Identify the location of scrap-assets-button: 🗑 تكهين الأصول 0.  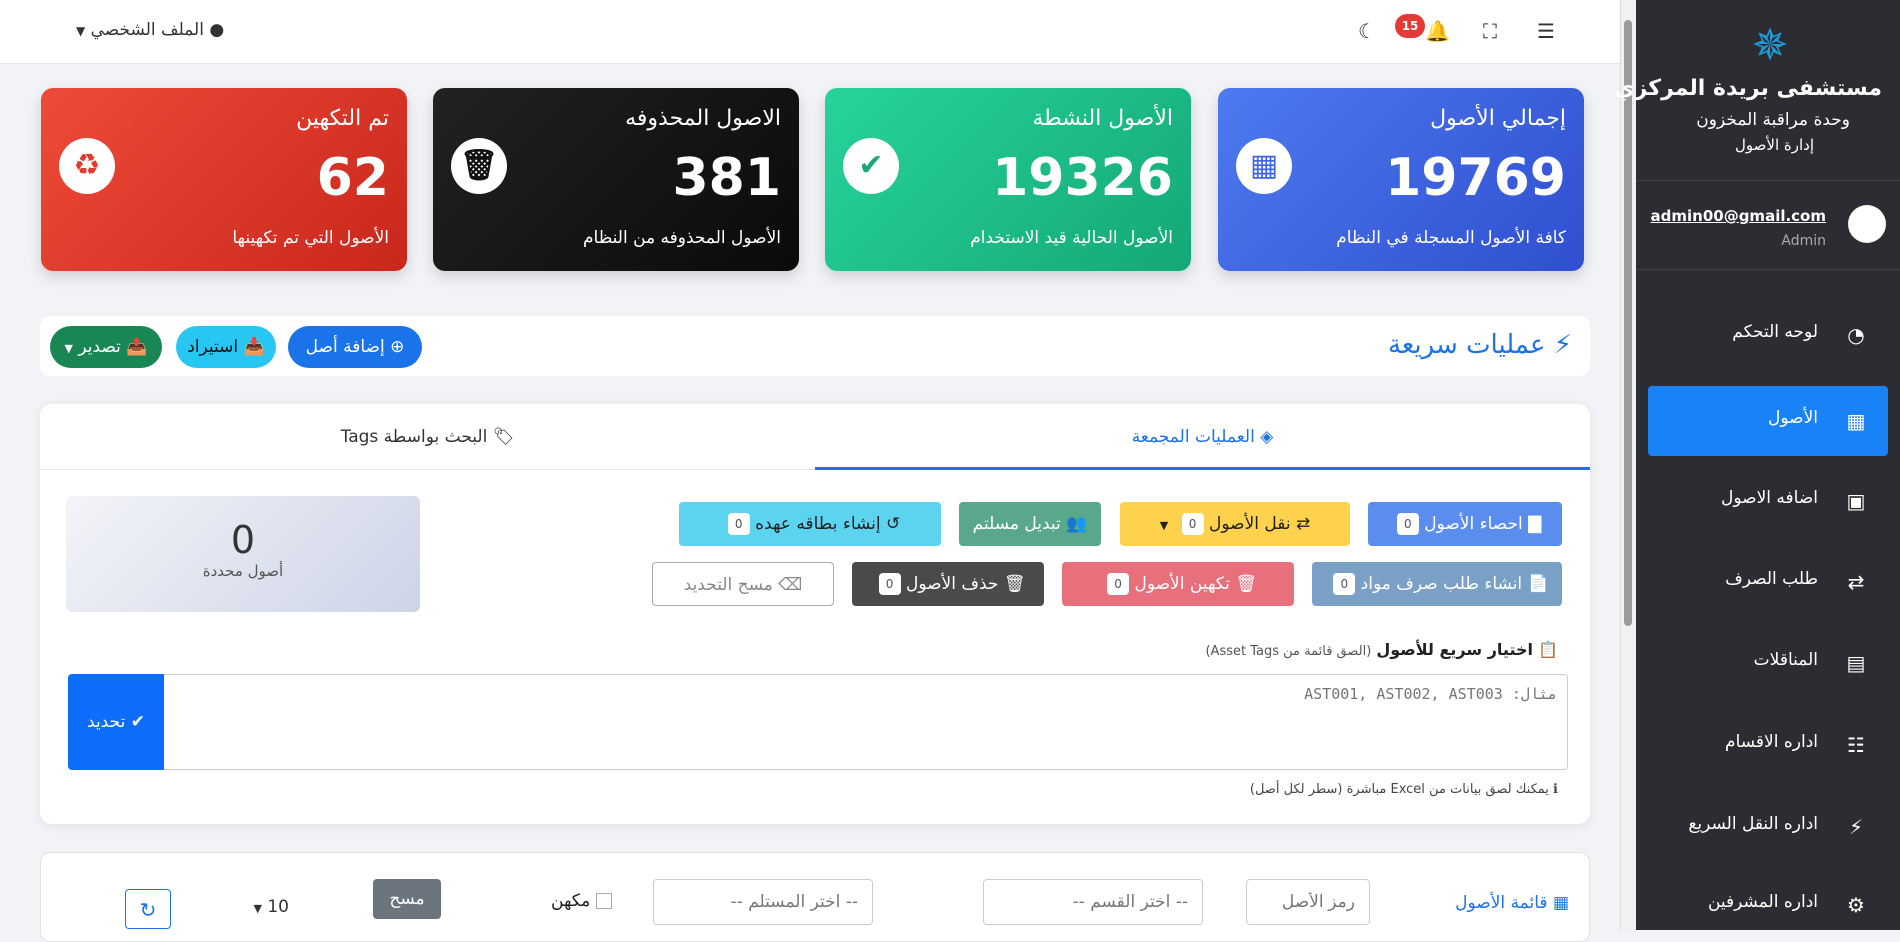
(1178, 584).